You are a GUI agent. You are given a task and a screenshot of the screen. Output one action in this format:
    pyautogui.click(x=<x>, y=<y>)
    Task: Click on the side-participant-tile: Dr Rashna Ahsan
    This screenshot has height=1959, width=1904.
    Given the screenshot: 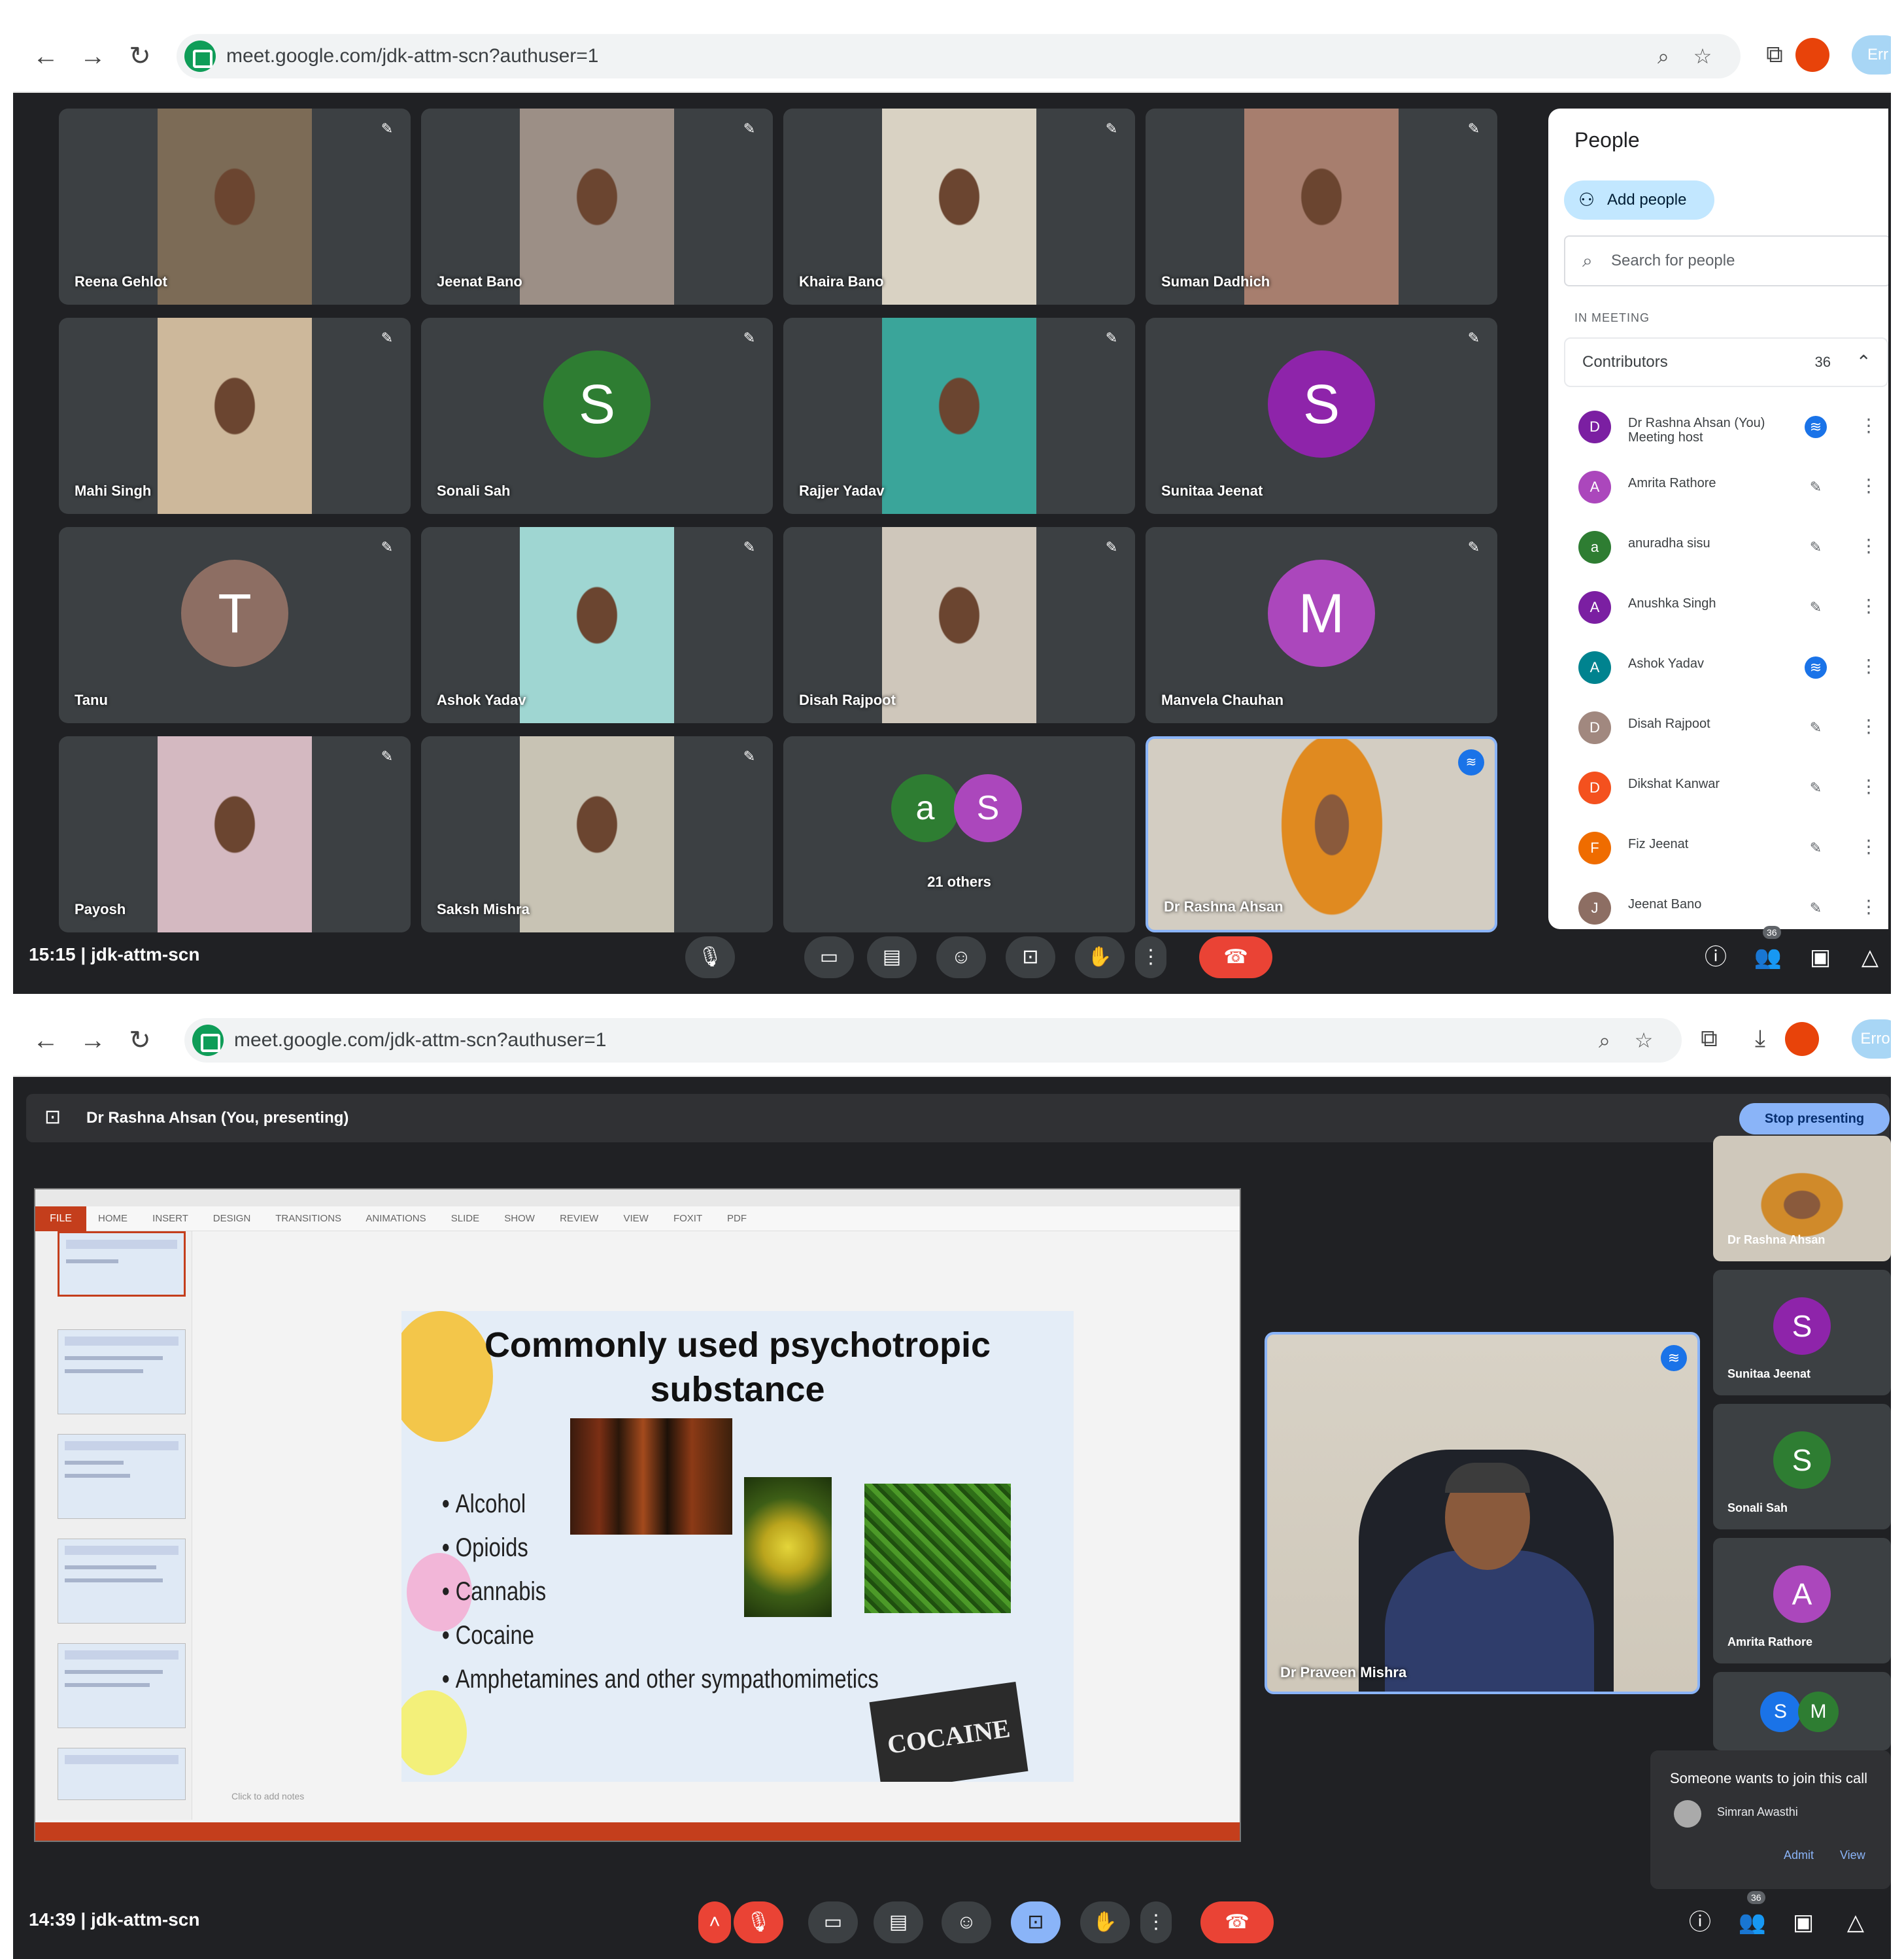 What is the action you would take?
    pyautogui.click(x=1802, y=1198)
    